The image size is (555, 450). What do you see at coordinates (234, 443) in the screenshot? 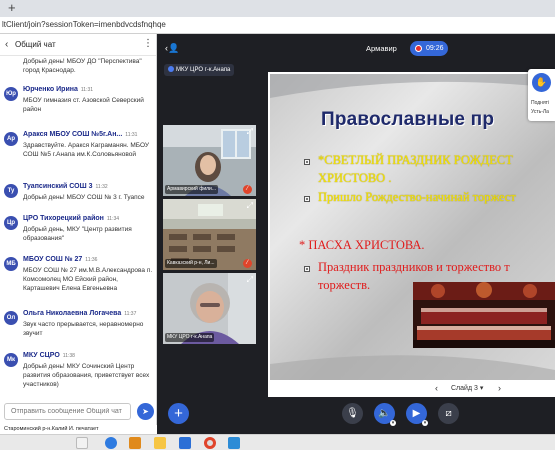
I see `app-icon` at bounding box center [234, 443].